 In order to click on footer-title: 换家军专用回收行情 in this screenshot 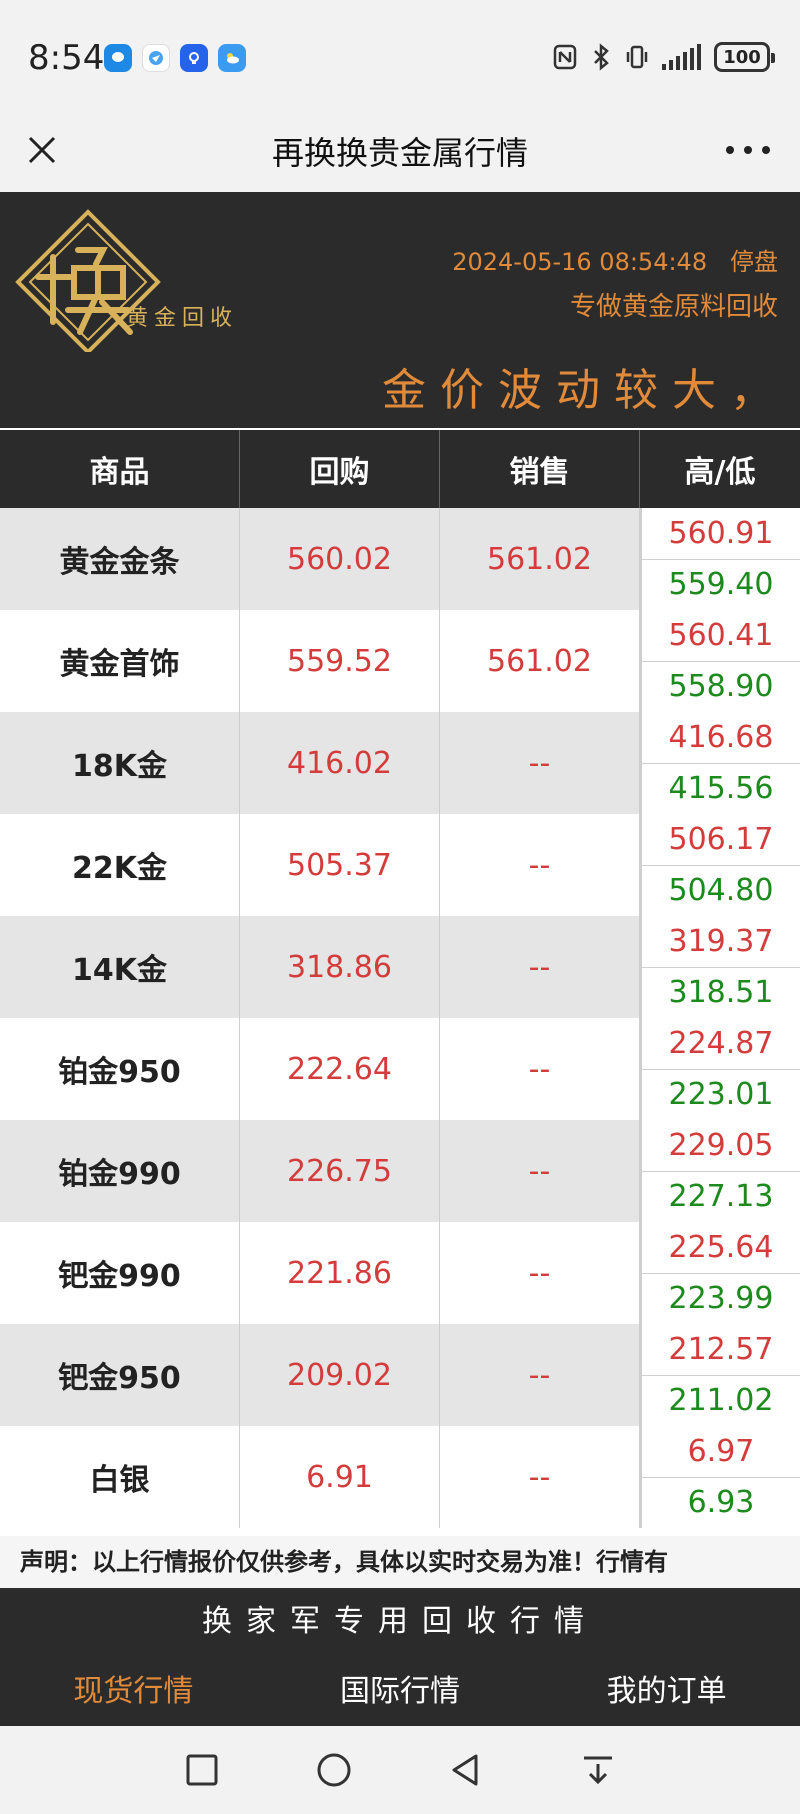, I will do `click(400, 1621)`.